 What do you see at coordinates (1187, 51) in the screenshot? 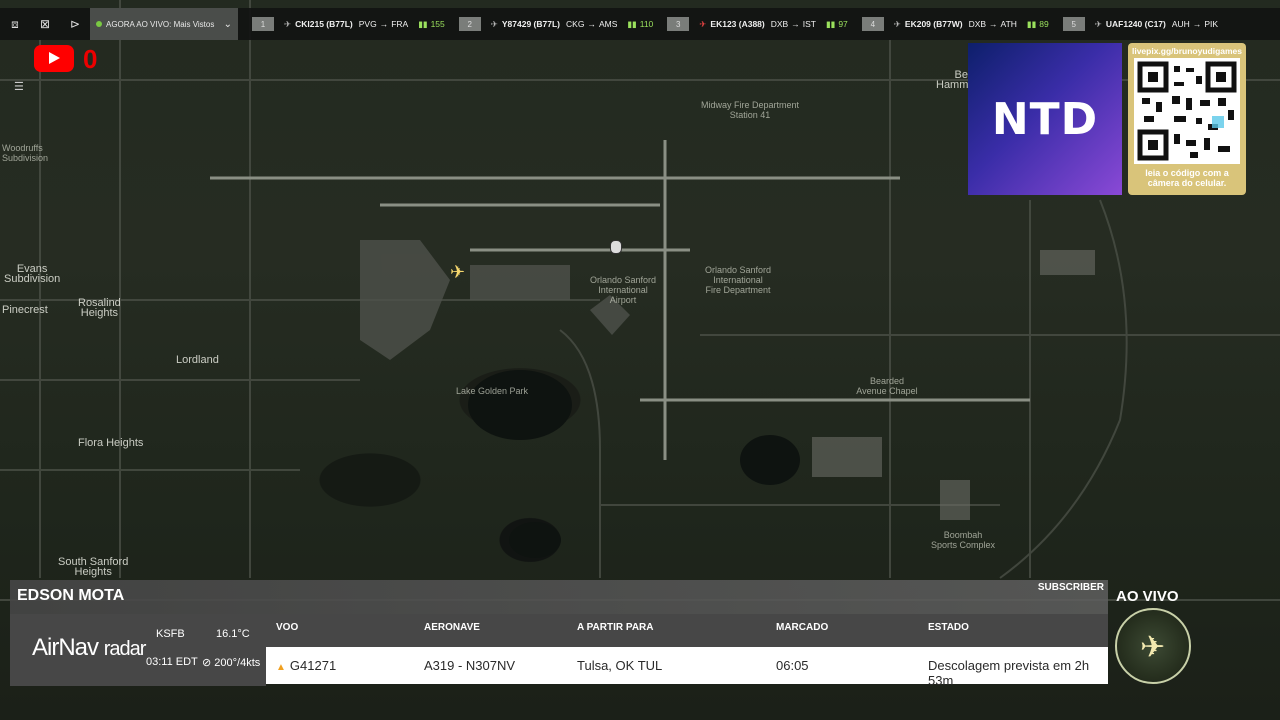
I see `qr-url: livepix.gg/brunoyudigames` at bounding box center [1187, 51].